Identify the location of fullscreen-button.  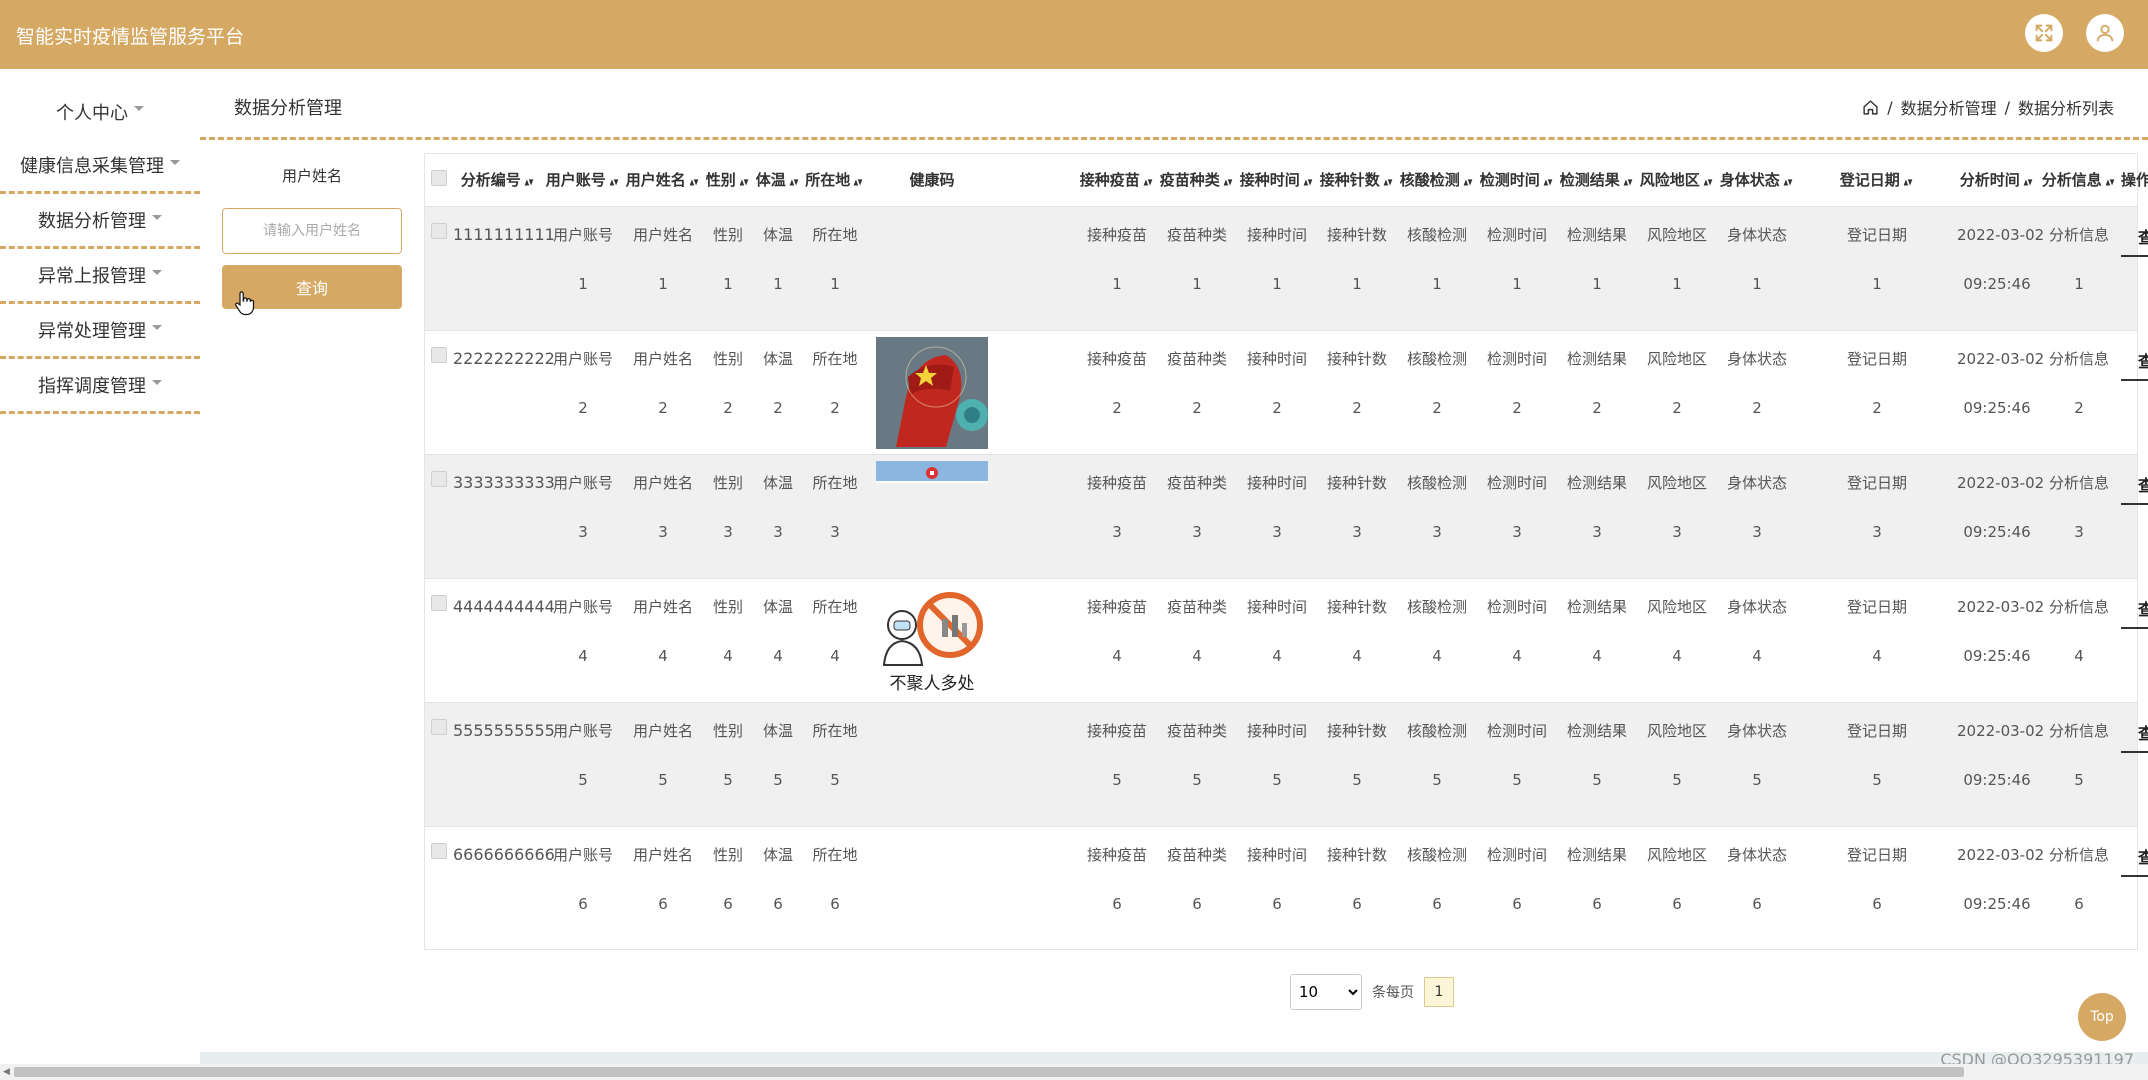
(2044, 33).